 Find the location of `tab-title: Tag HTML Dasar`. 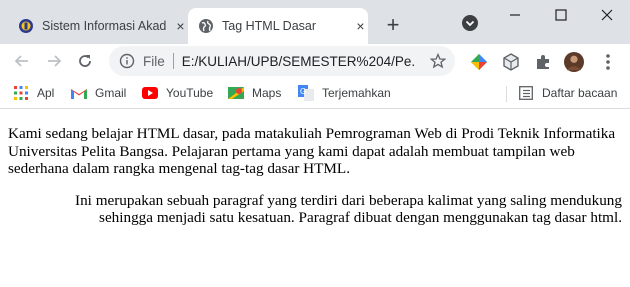

tab-title: Tag HTML Dasar is located at coordinates (269, 26).